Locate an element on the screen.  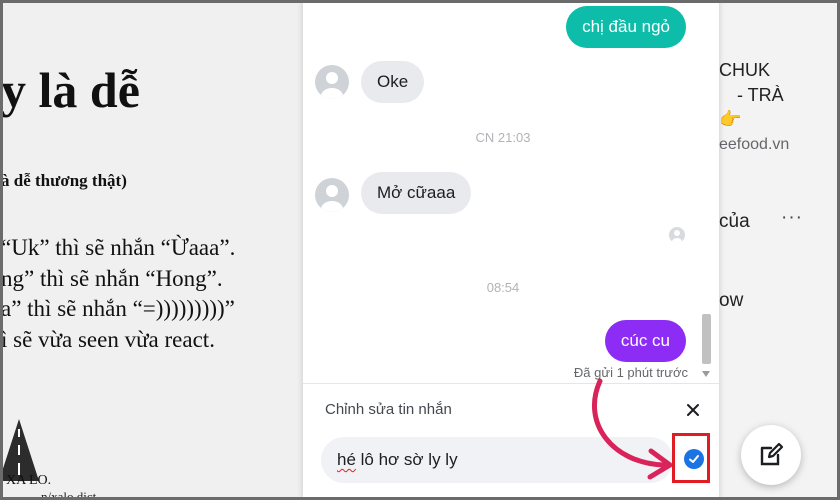
document-line: “Uk” thì sẽ nhắn “Ừaaa”. is located at coordinates (119, 247).